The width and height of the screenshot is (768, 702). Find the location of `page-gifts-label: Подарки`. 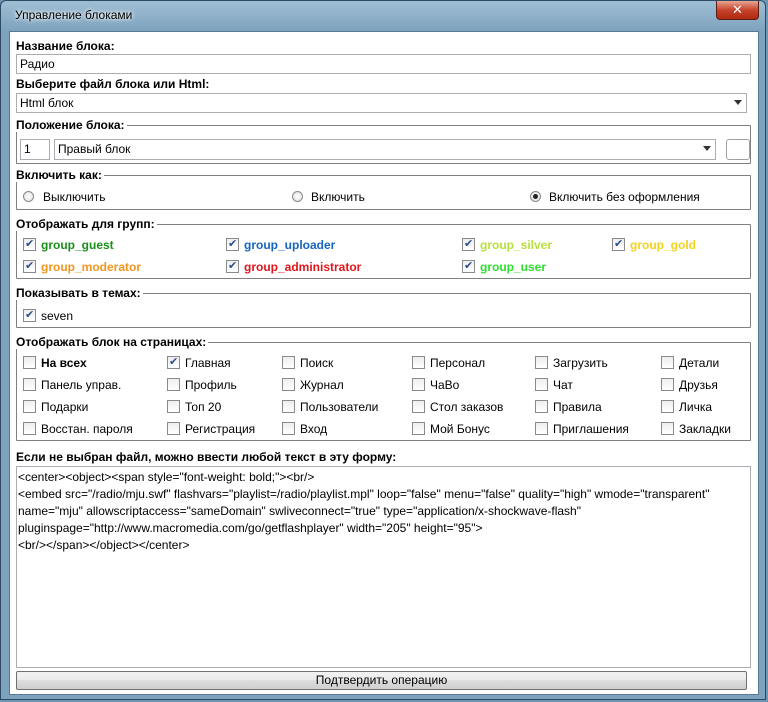

page-gifts-label: Подарки is located at coordinates (65, 407).